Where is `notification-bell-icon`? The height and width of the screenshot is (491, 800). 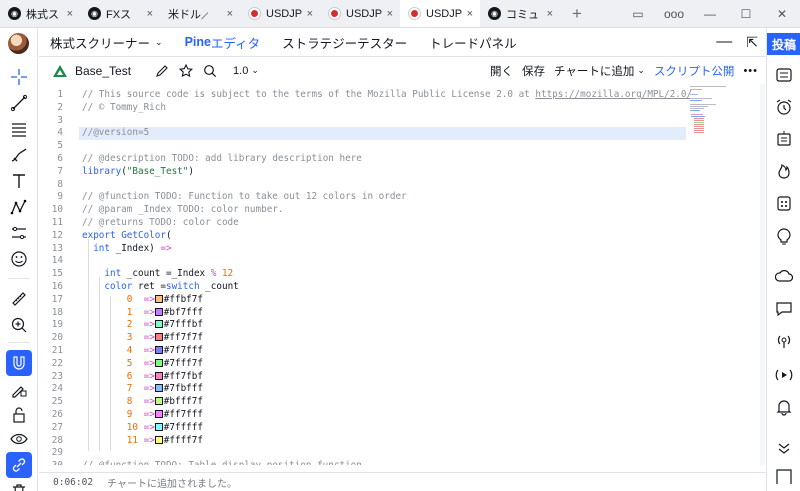
notification-bell-icon is located at coordinates (784, 407).